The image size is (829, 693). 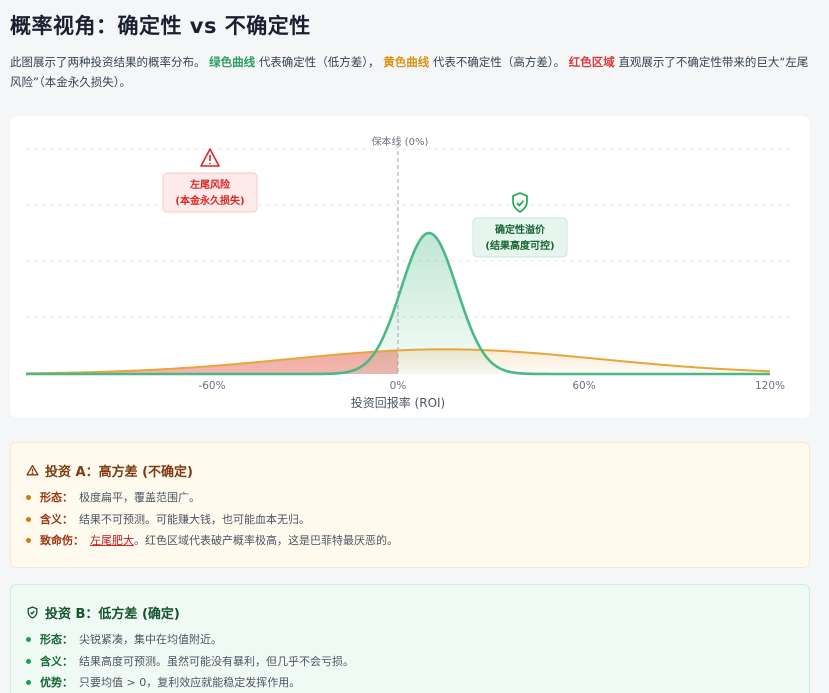 I want to click on legend-yellow-text: 黄色曲线, so click(x=406, y=62).